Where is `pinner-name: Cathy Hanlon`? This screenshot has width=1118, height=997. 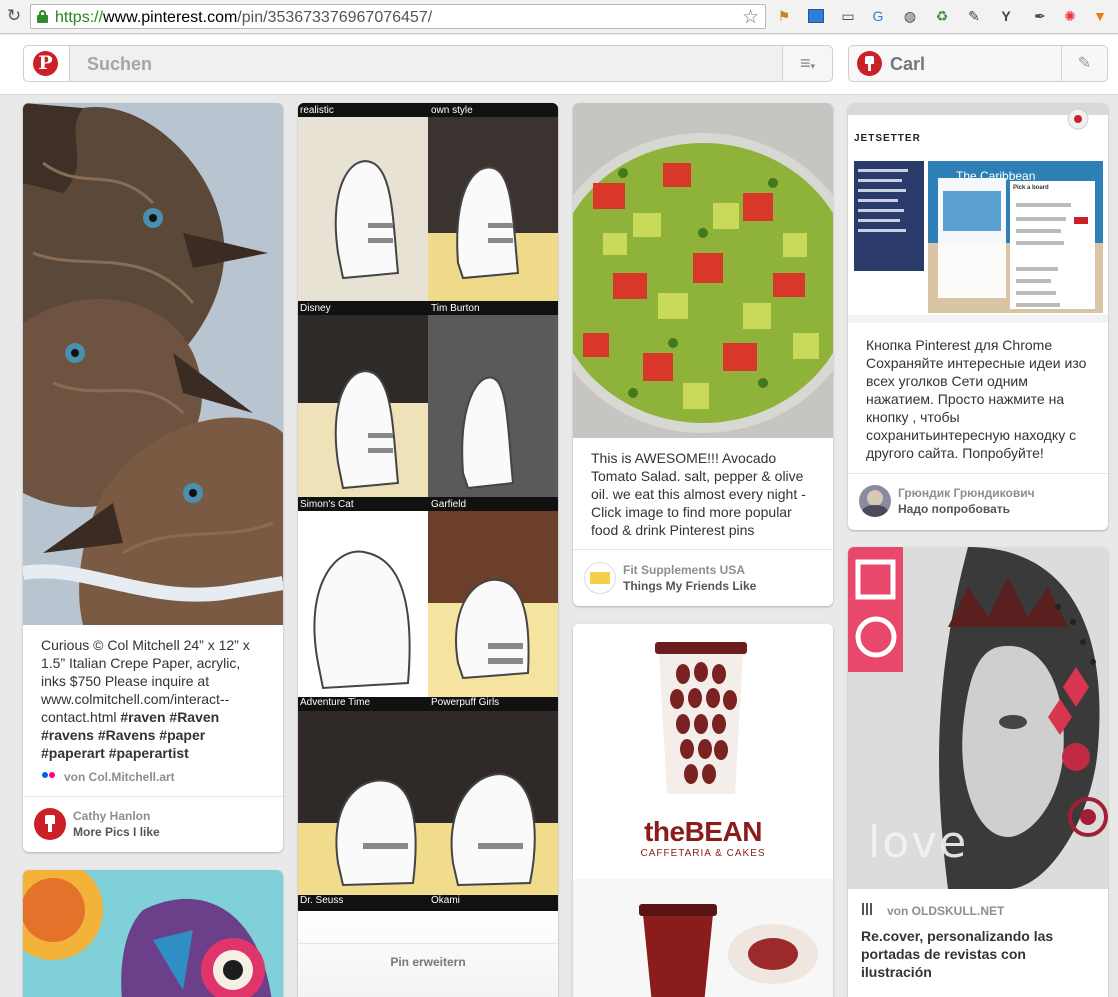
pinner-name: Cathy Hanlon is located at coordinates (111, 816).